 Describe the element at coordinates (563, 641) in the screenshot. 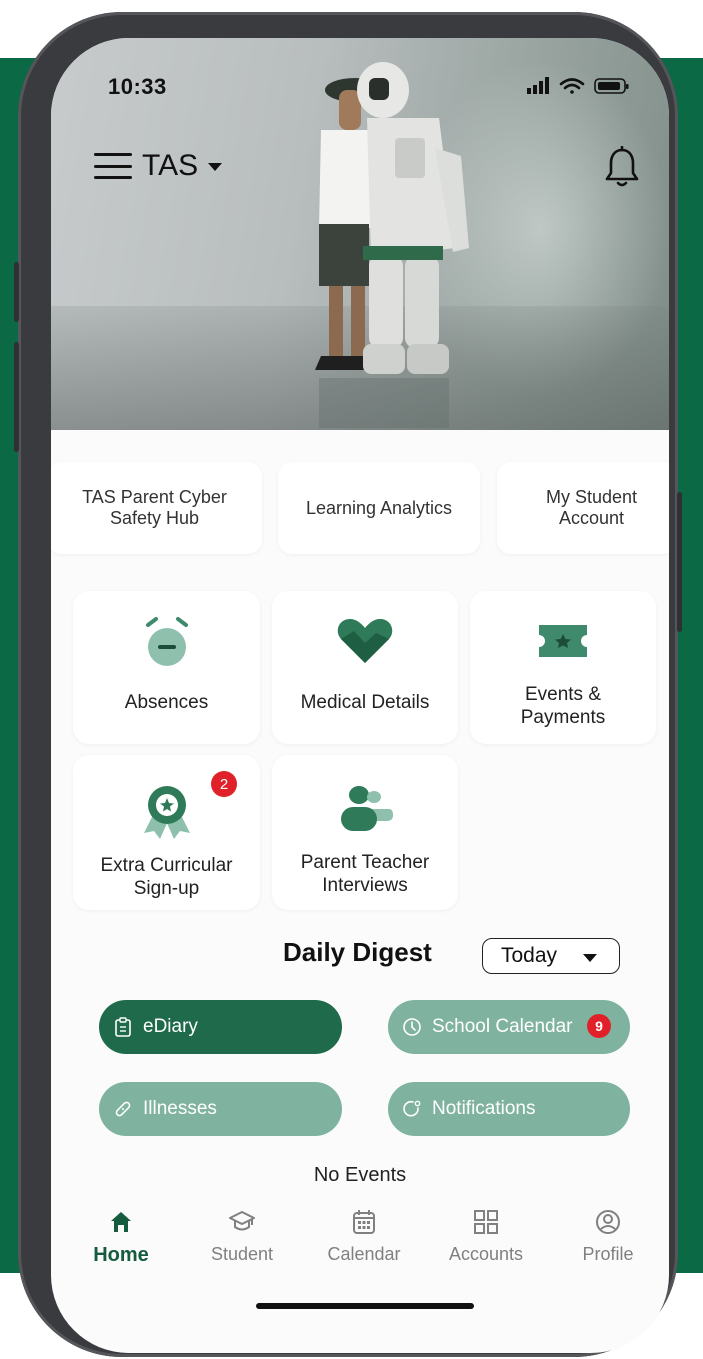

I see `ticket-icon` at that location.